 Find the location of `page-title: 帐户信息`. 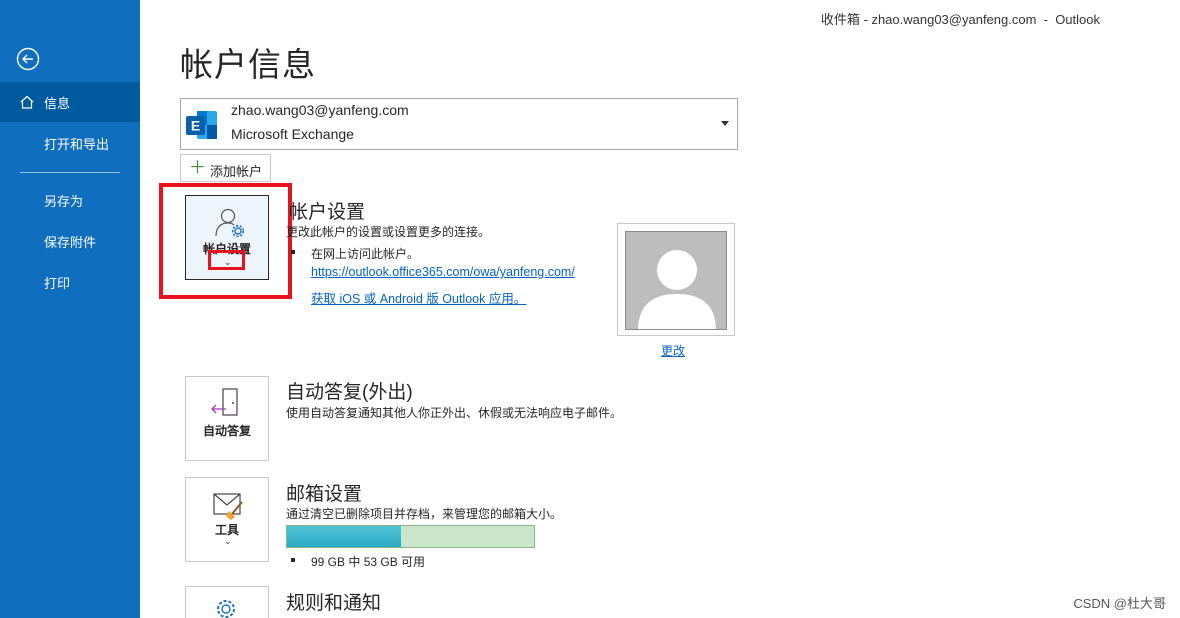

page-title: 帐户信息 is located at coordinates (248, 64).